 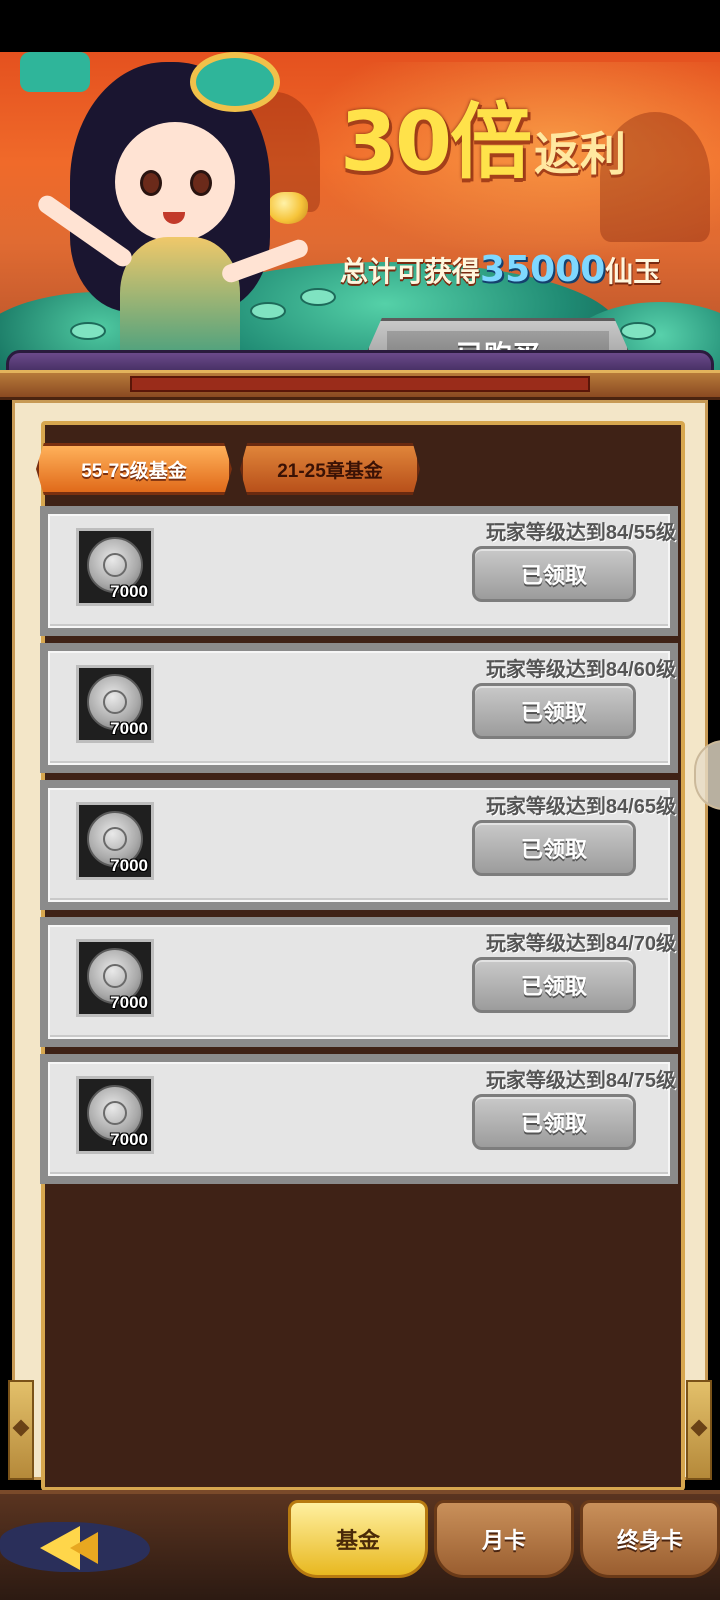 I want to click on back-button, so click(x=85, y=1548).